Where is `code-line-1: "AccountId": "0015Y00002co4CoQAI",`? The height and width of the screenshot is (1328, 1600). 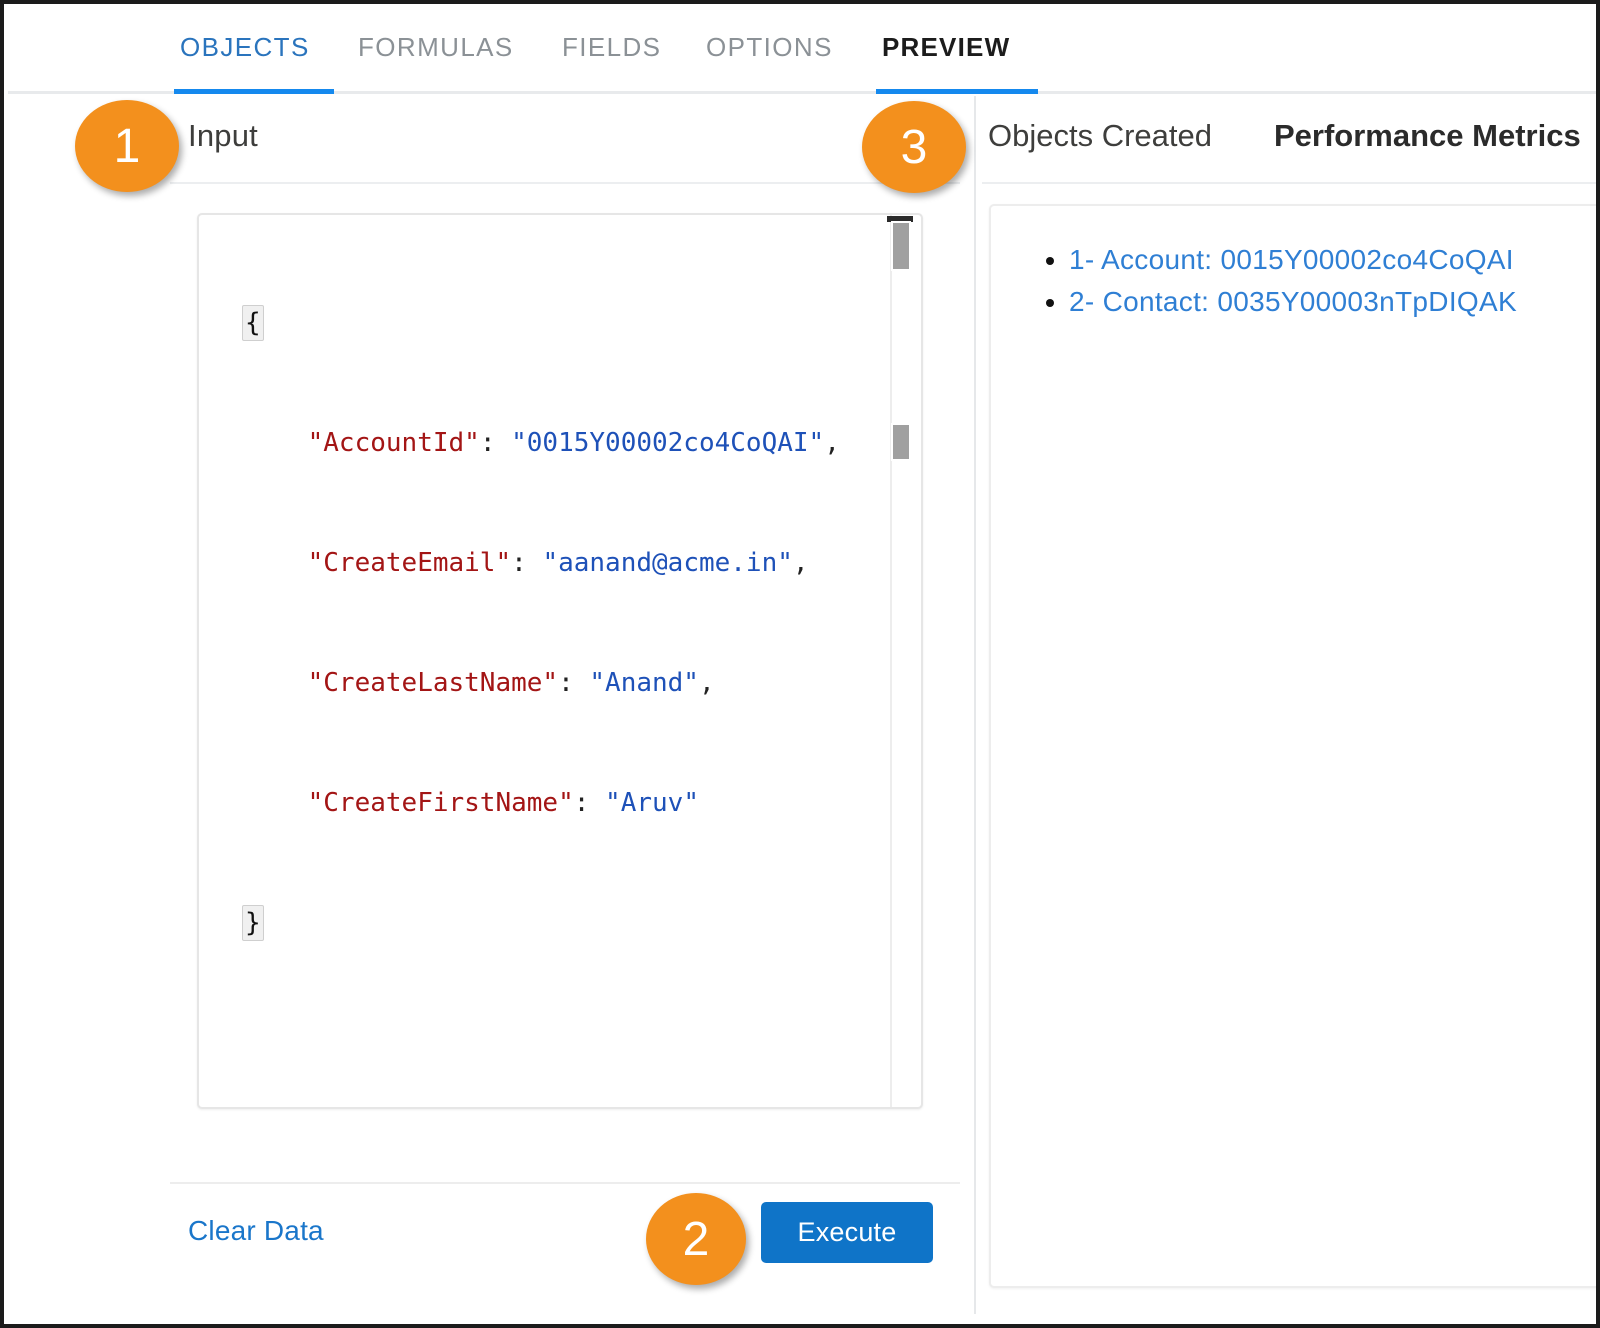 code-line-1: "AccountId": "0015Y00002co4CoQAI", is located at coordinates (542, 443).